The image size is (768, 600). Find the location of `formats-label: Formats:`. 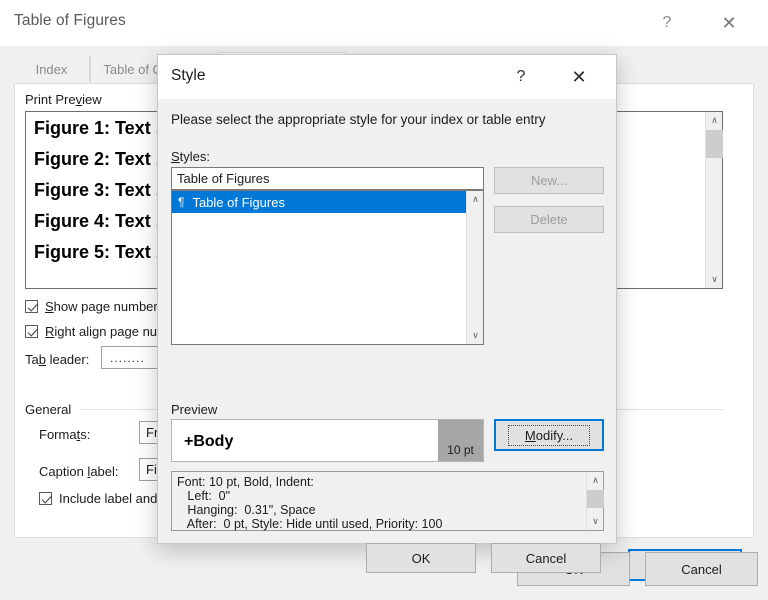

formats-label: Formats: is located at coordinates (65, 434).